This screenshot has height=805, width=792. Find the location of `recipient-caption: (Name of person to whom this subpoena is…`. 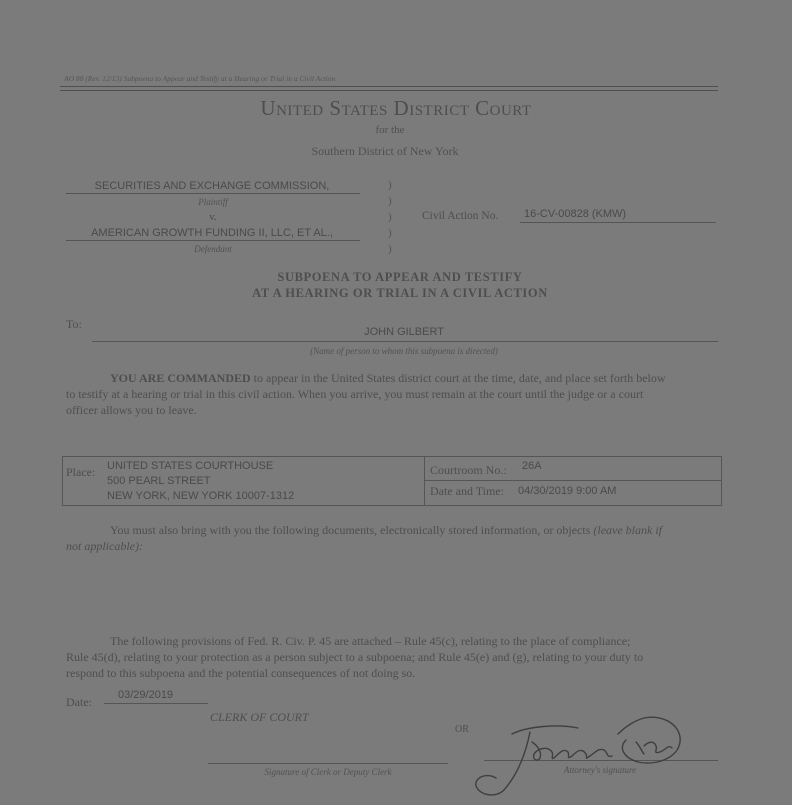

recipient-caption: (Name of person to whom this subpoena is… is located at coordinates (404, 351).